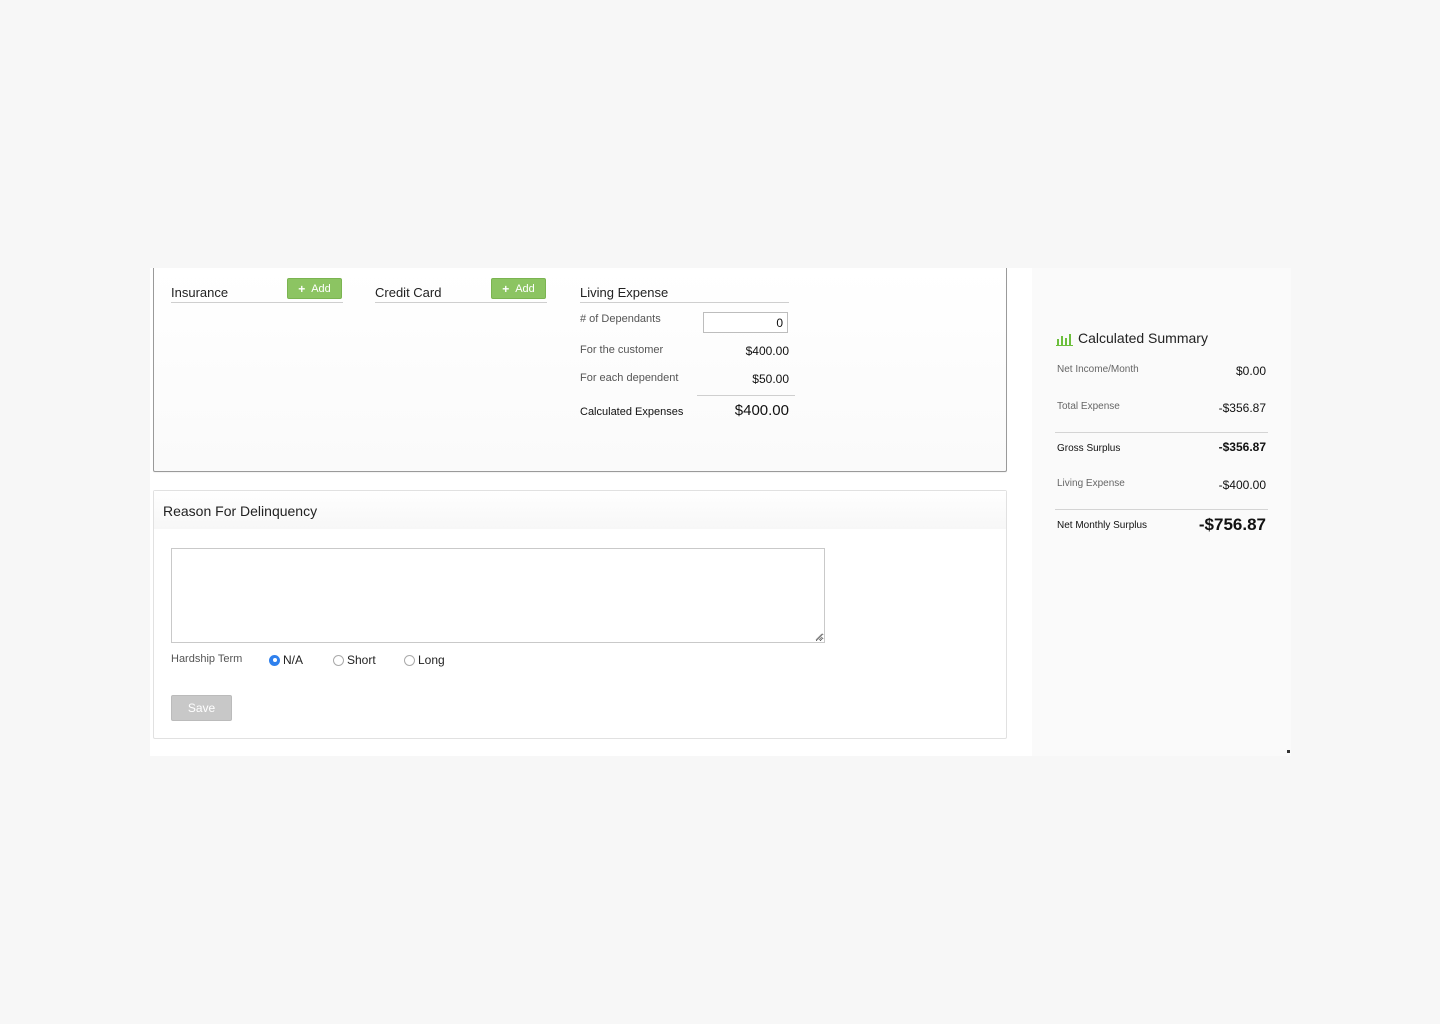  I want to click on total-expense-label: Total Expense, so click(1088, 406).